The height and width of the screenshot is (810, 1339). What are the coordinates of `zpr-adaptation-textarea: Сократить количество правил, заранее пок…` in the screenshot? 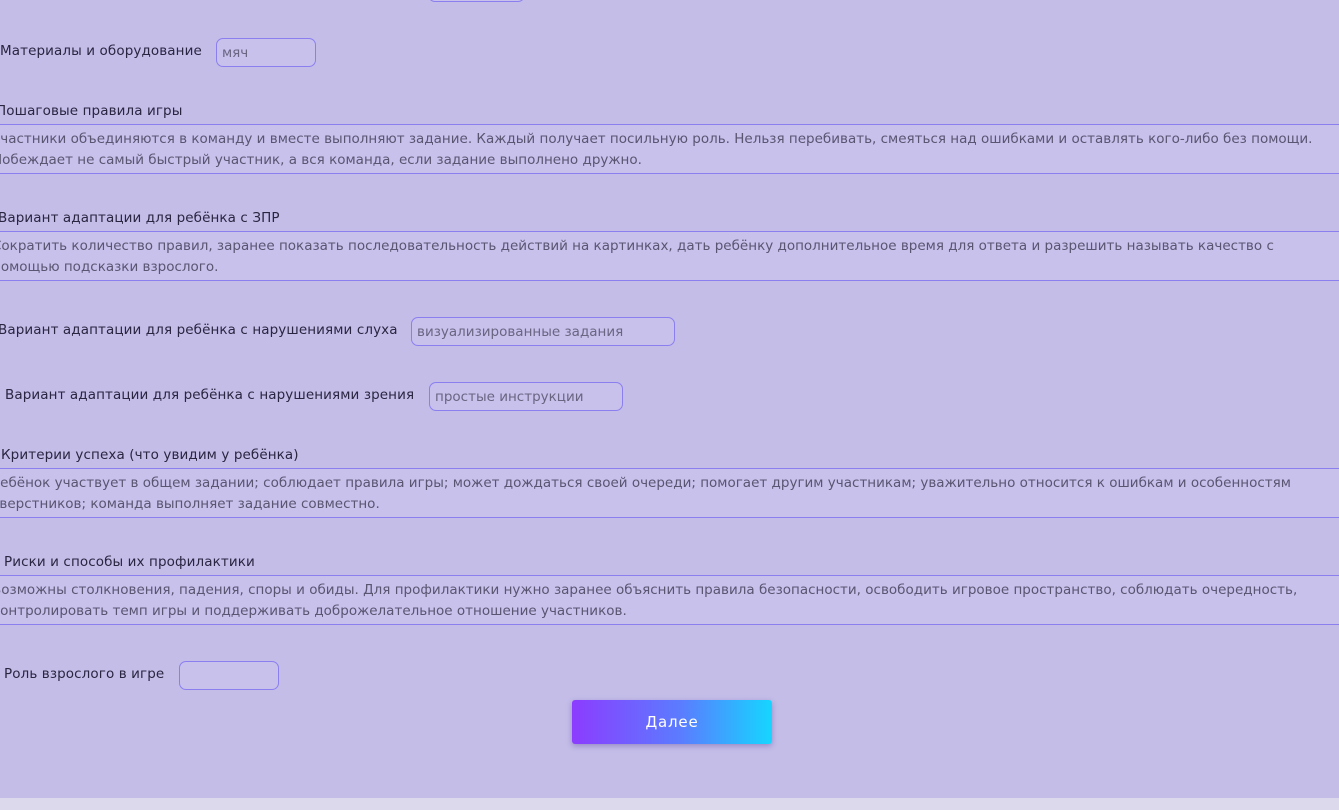 It's located at (669, 256).